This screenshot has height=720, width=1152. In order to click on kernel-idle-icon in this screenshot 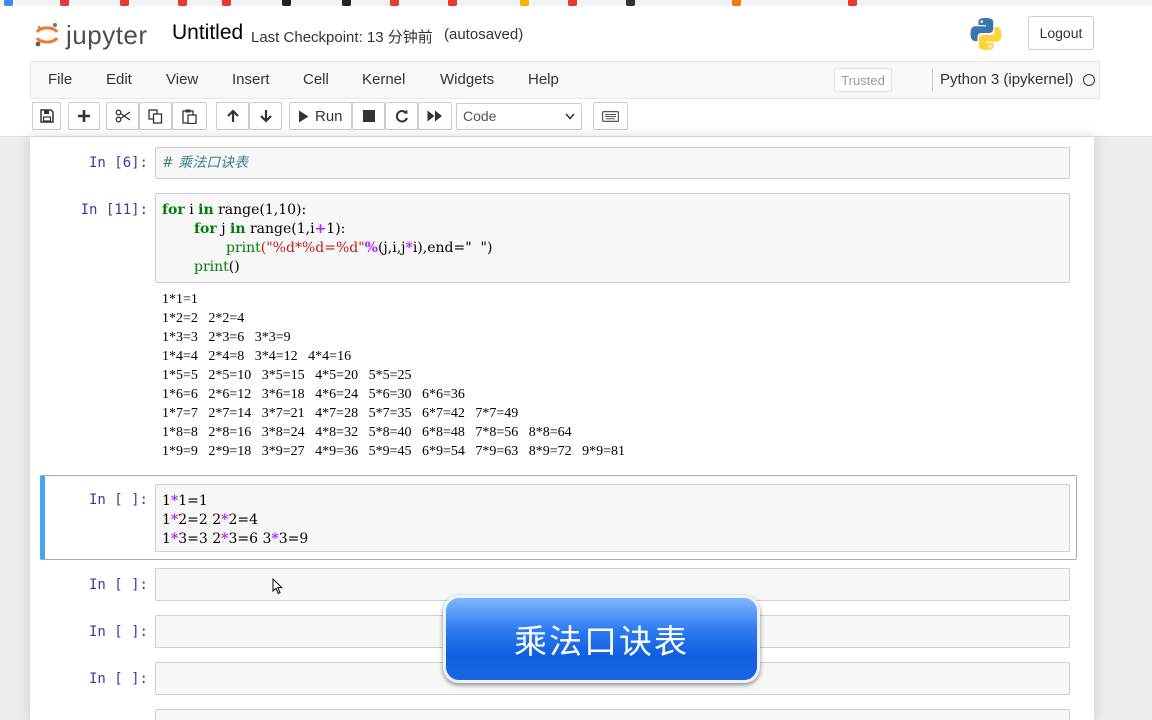, I will do `click(1089, 80)`.